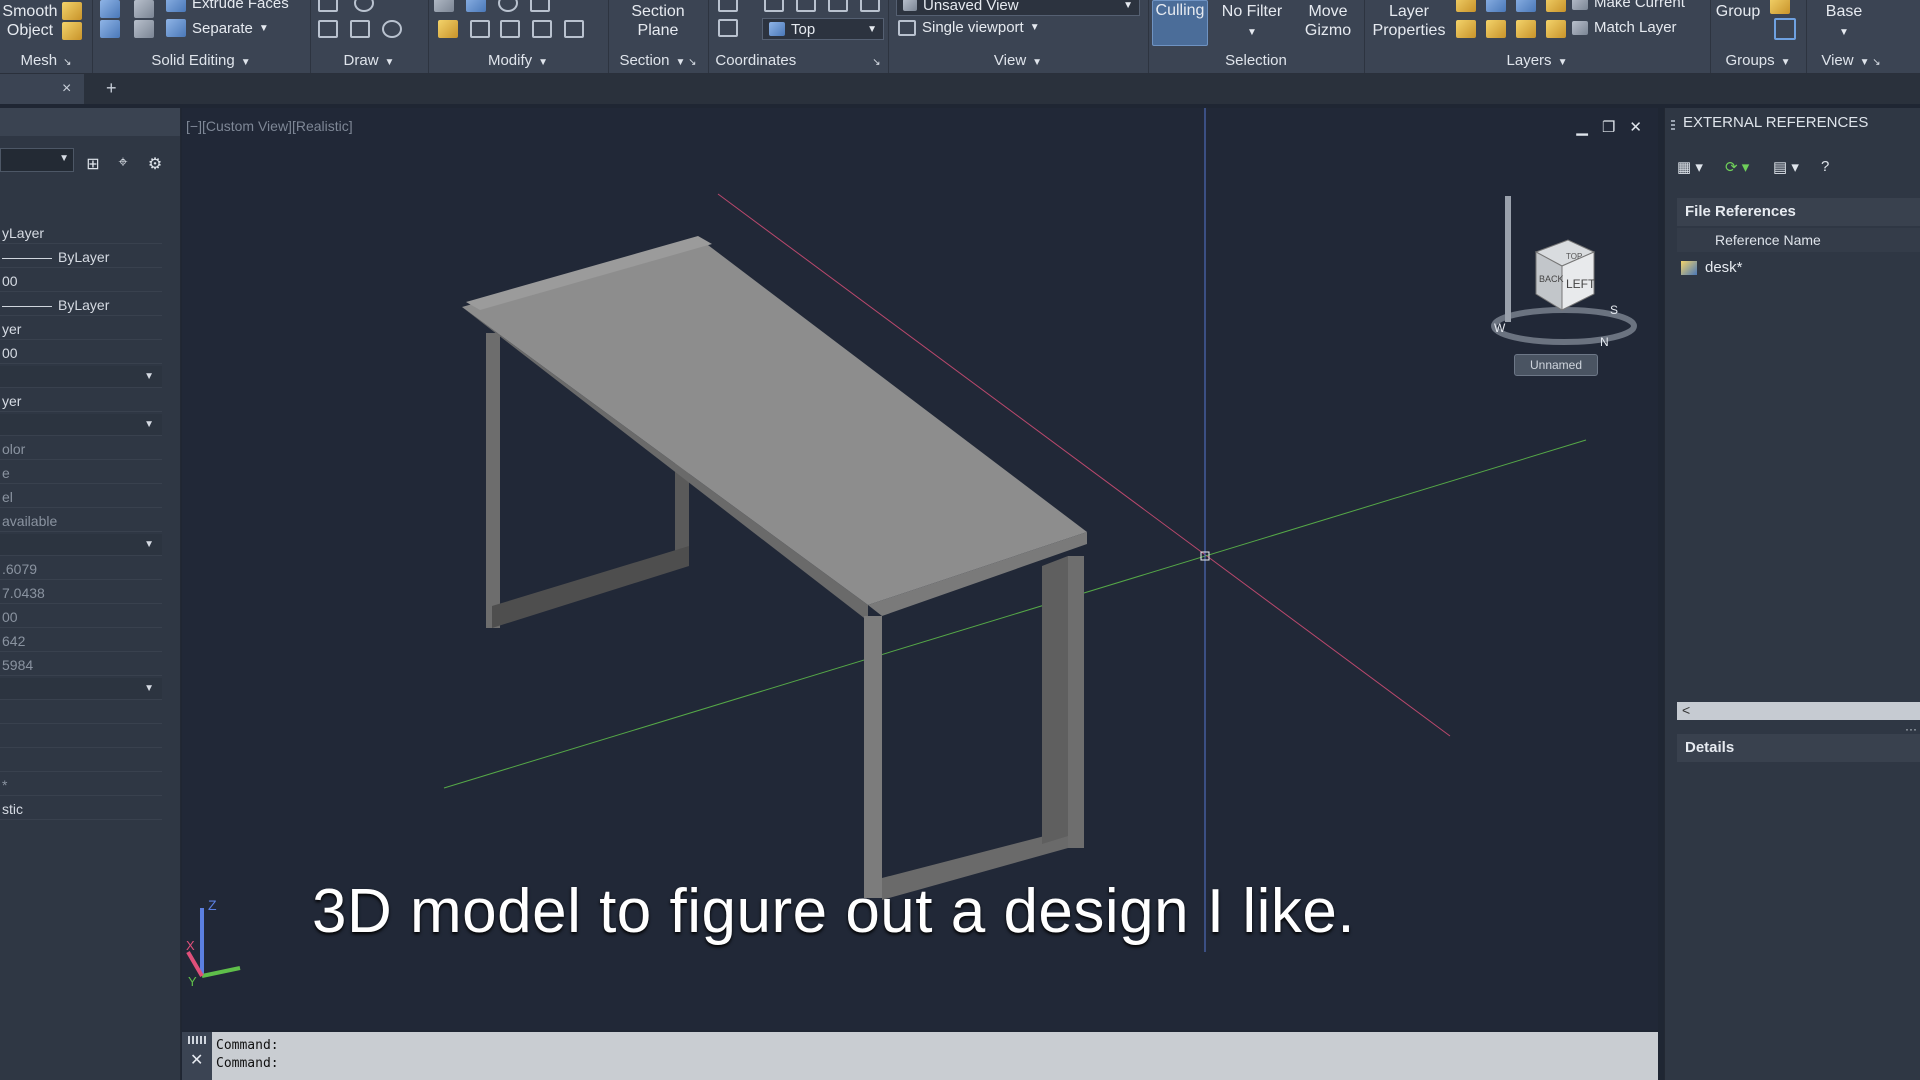 The image size is (1920, 1080). What do you see at coordinates (1628, 5) in the screenshot?
I see `make-current-button: Make Current` at bounding box center [1628, 5].